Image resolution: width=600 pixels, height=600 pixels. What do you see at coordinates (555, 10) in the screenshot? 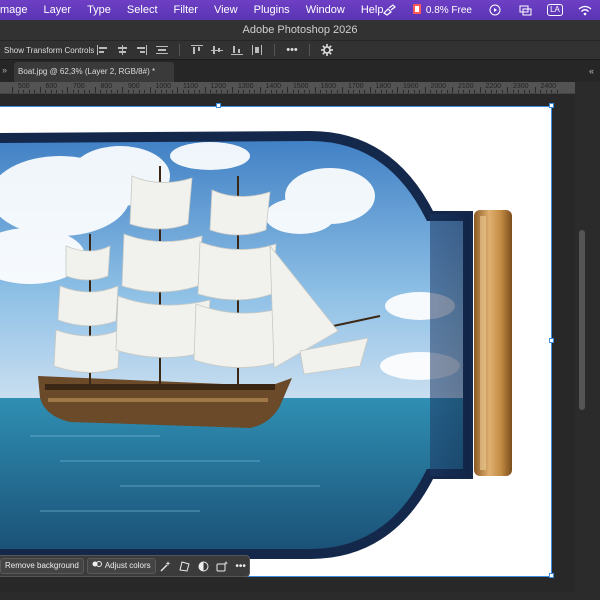
I see `input-source-badge: LA` at bounding box center [555, 10].